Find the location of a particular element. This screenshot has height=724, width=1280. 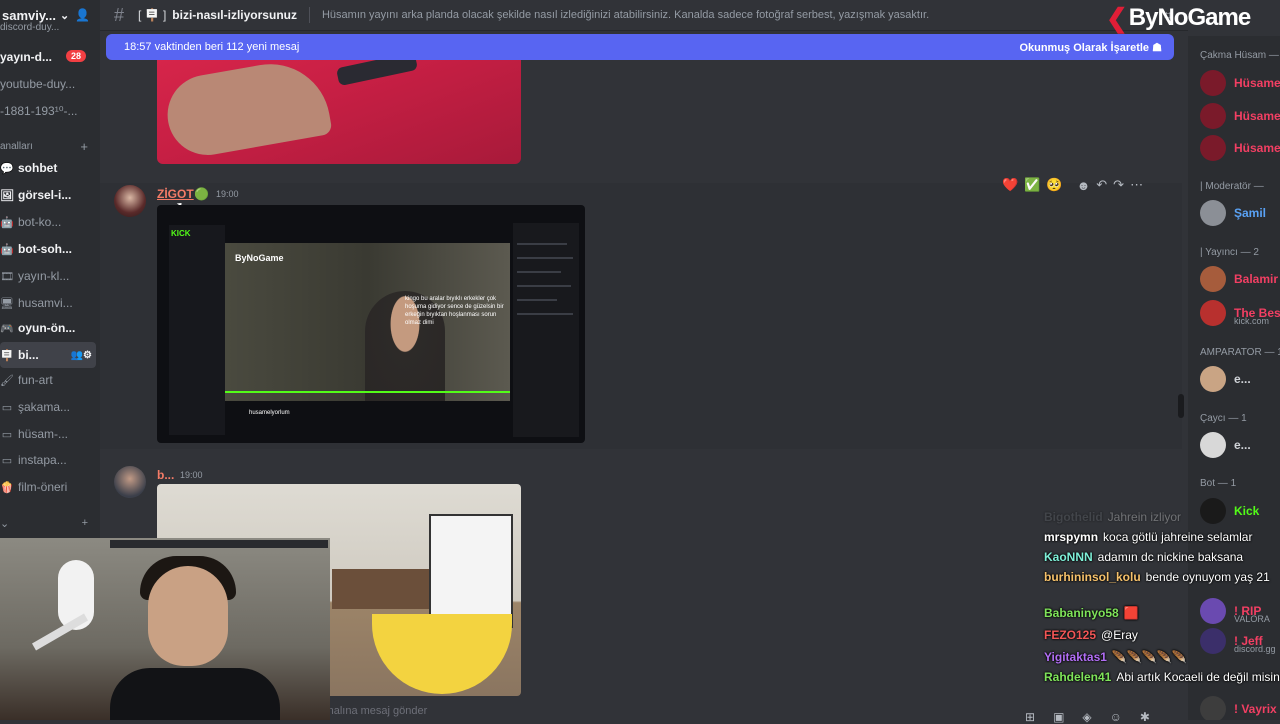

member-item: The Besl kick.com is located at coordinates (1240, 313).